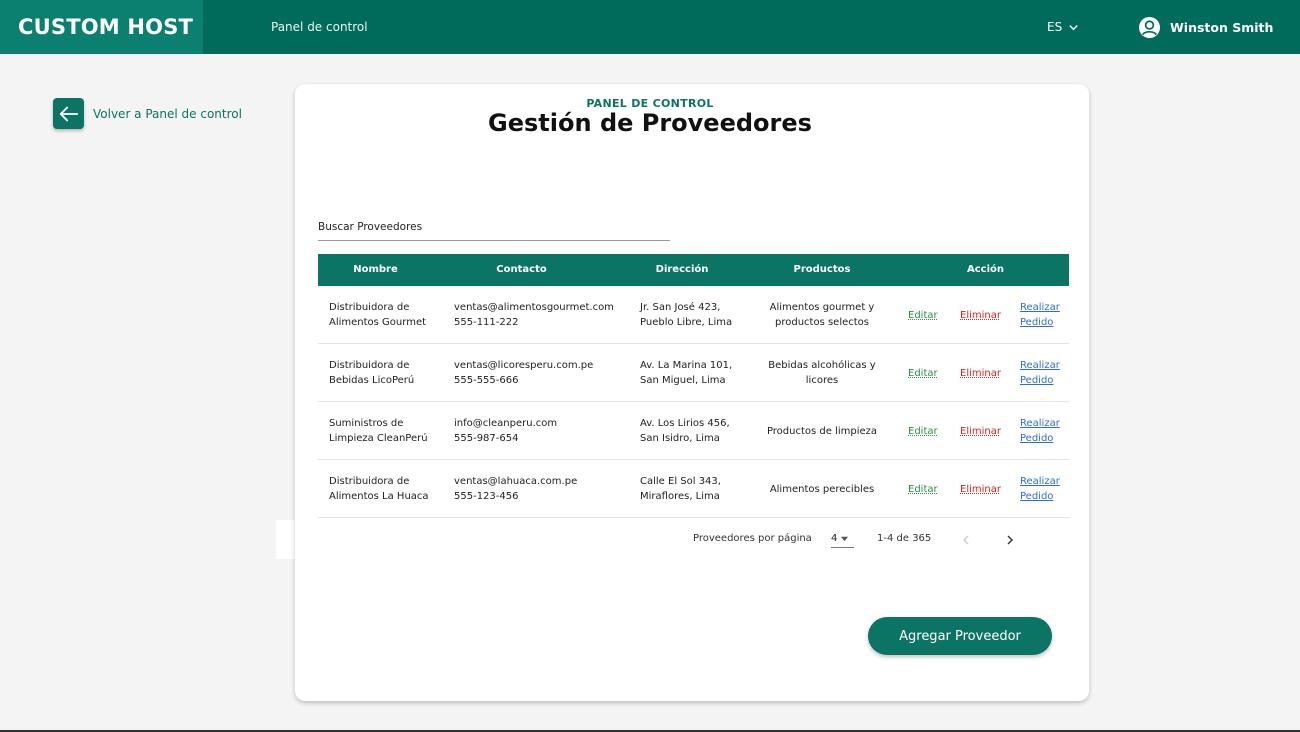 The width and height of the screenshot is (1300, 732). I want to click on address-line-2: Pueblo Libre, Lima, so click(686, 322).